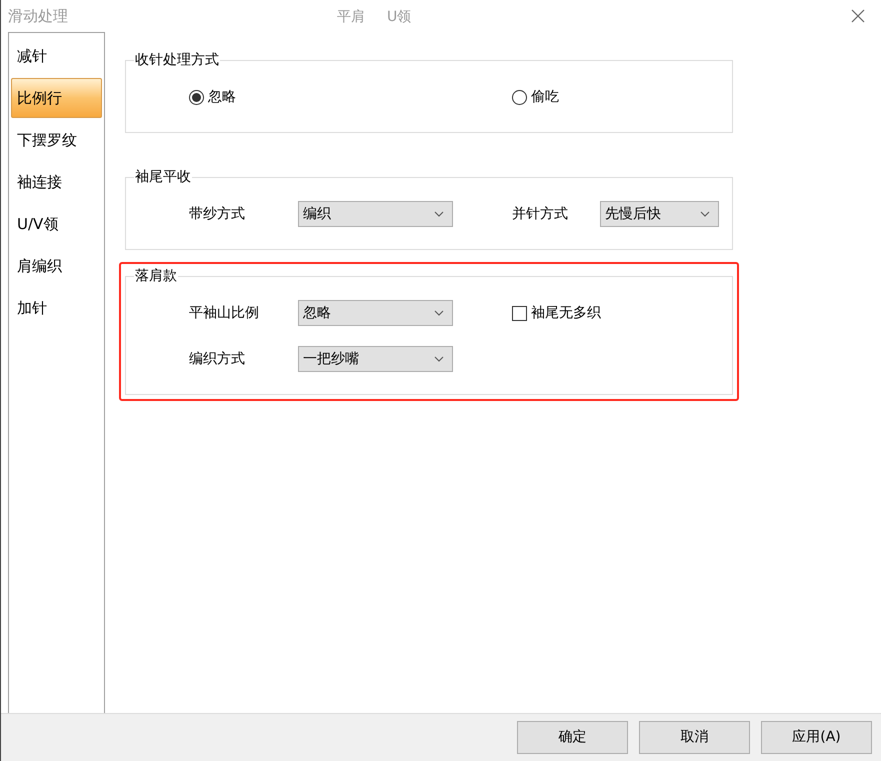 The width and height of the screenshot is (881, 761). Describe the element at coordinates (177, 60) in the screenshot. I see `group-title: 收针处理方式` at that location.